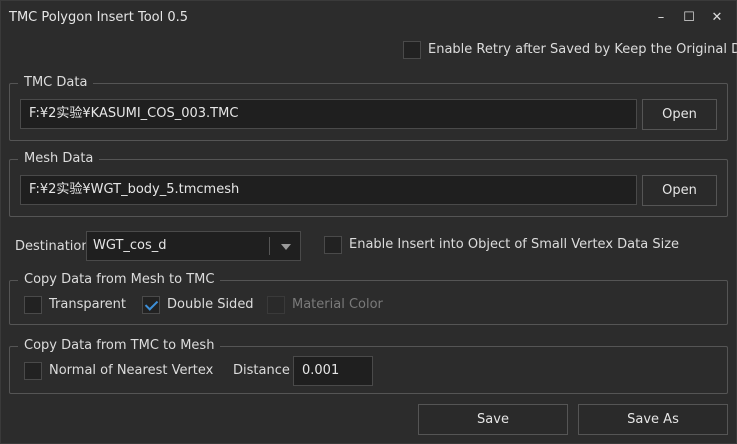 Image resolution: width=737 pixels, height=444 pixels. What do you see at coordinates (286, 247) in the screenshot?
I see `chevron-down-icon` at bounding box center [286, 247].